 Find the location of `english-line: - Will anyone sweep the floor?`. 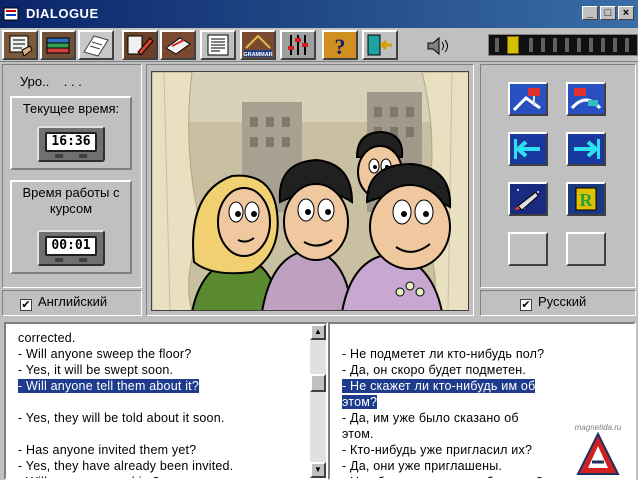

english-line: - Will anyone sweep the floor? is located at coordinates (159, 354).